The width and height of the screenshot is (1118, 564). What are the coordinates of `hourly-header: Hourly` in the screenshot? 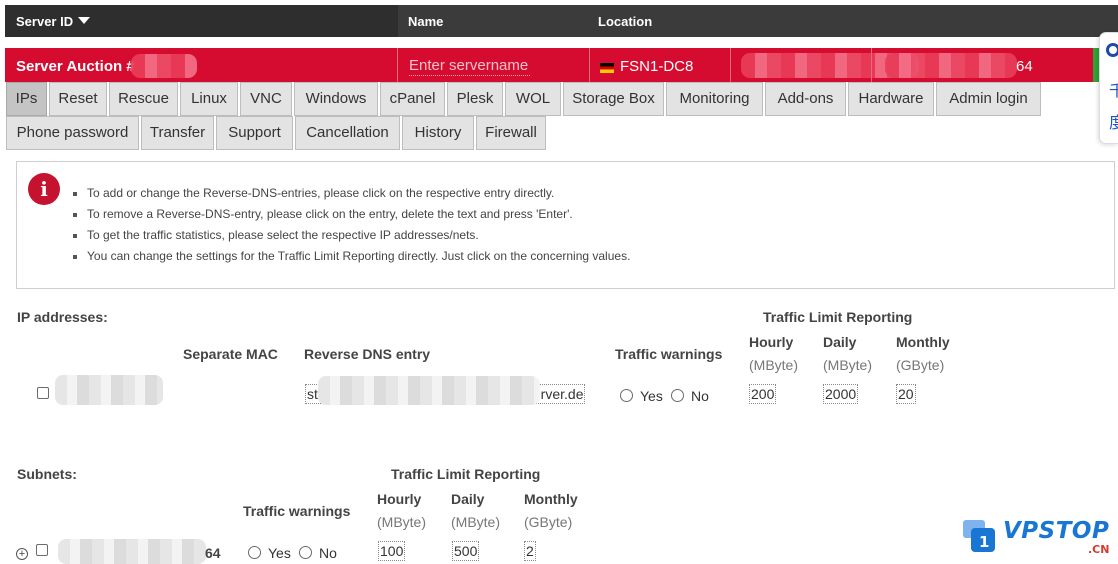 It's located at (771, 342).